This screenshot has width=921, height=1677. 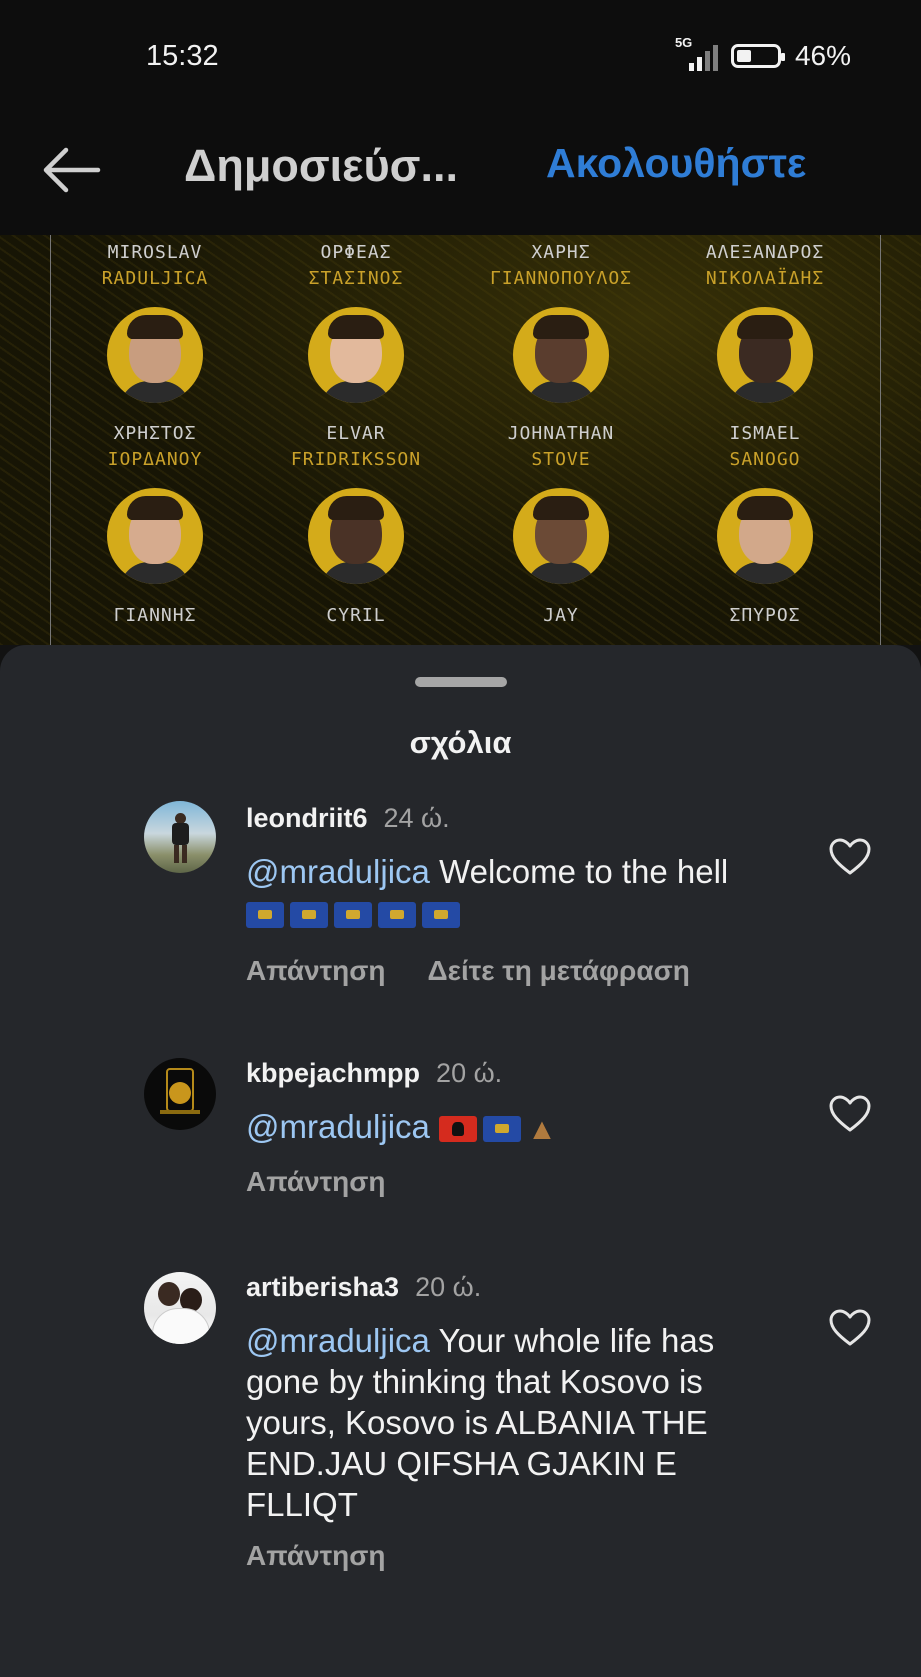 What do you see at coordinates (155, 459) in the screenshot?
I see `player-last-name: ΙΟΡΔΑΝΟΥ` at bounding box center [155, 459].